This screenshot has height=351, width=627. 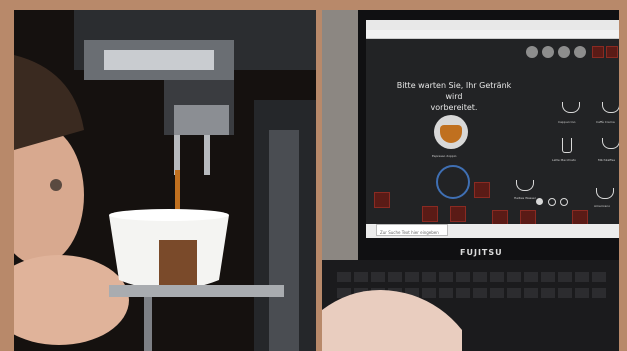 I want to click on status-message-line1: Bitte warten Sie, Ihr Getränk wird, so click(x=454, y=91).